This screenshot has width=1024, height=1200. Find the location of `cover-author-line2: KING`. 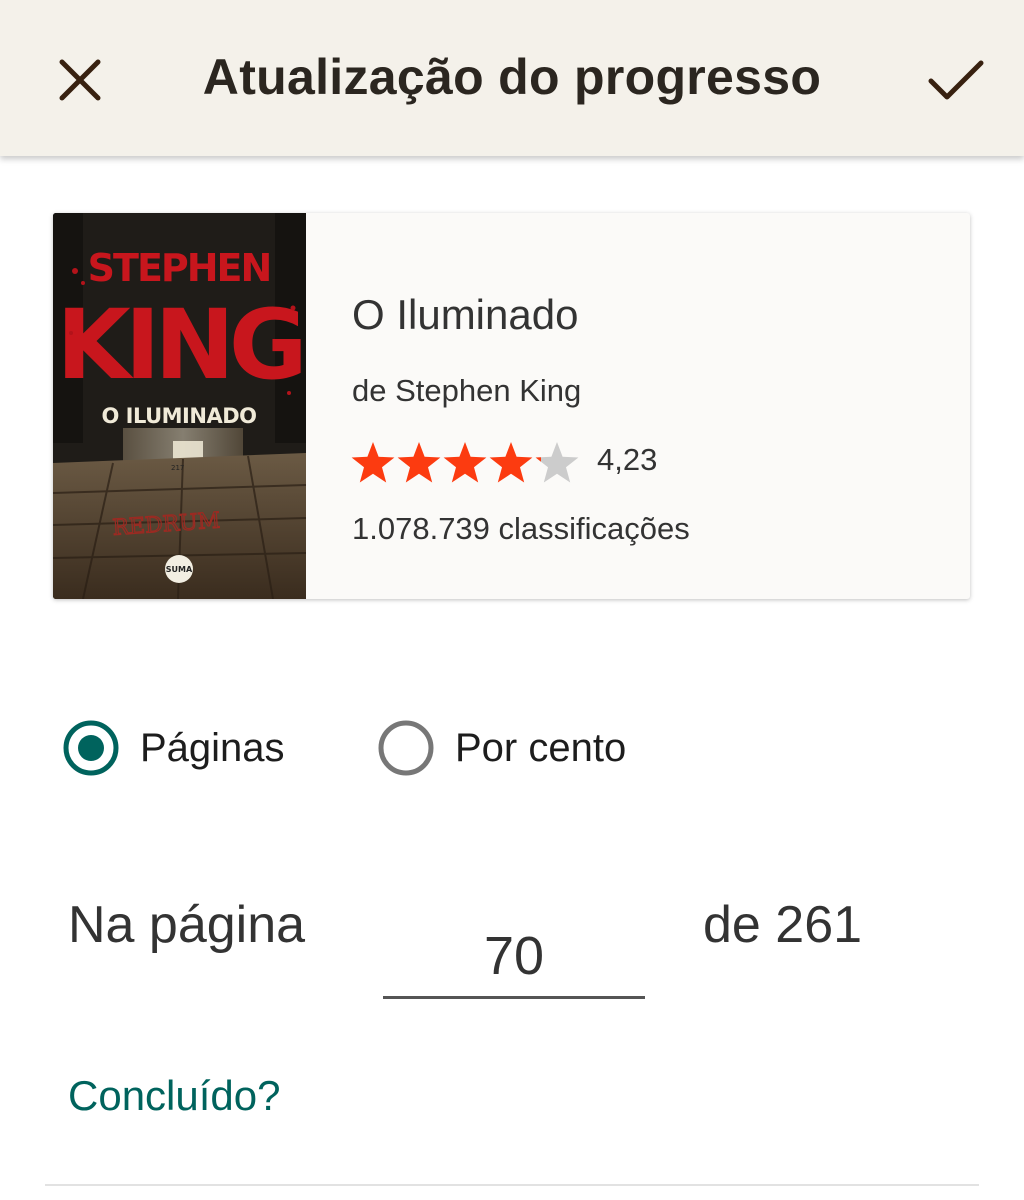

cover-author-line2: KING is located at coordinates (178, 345).